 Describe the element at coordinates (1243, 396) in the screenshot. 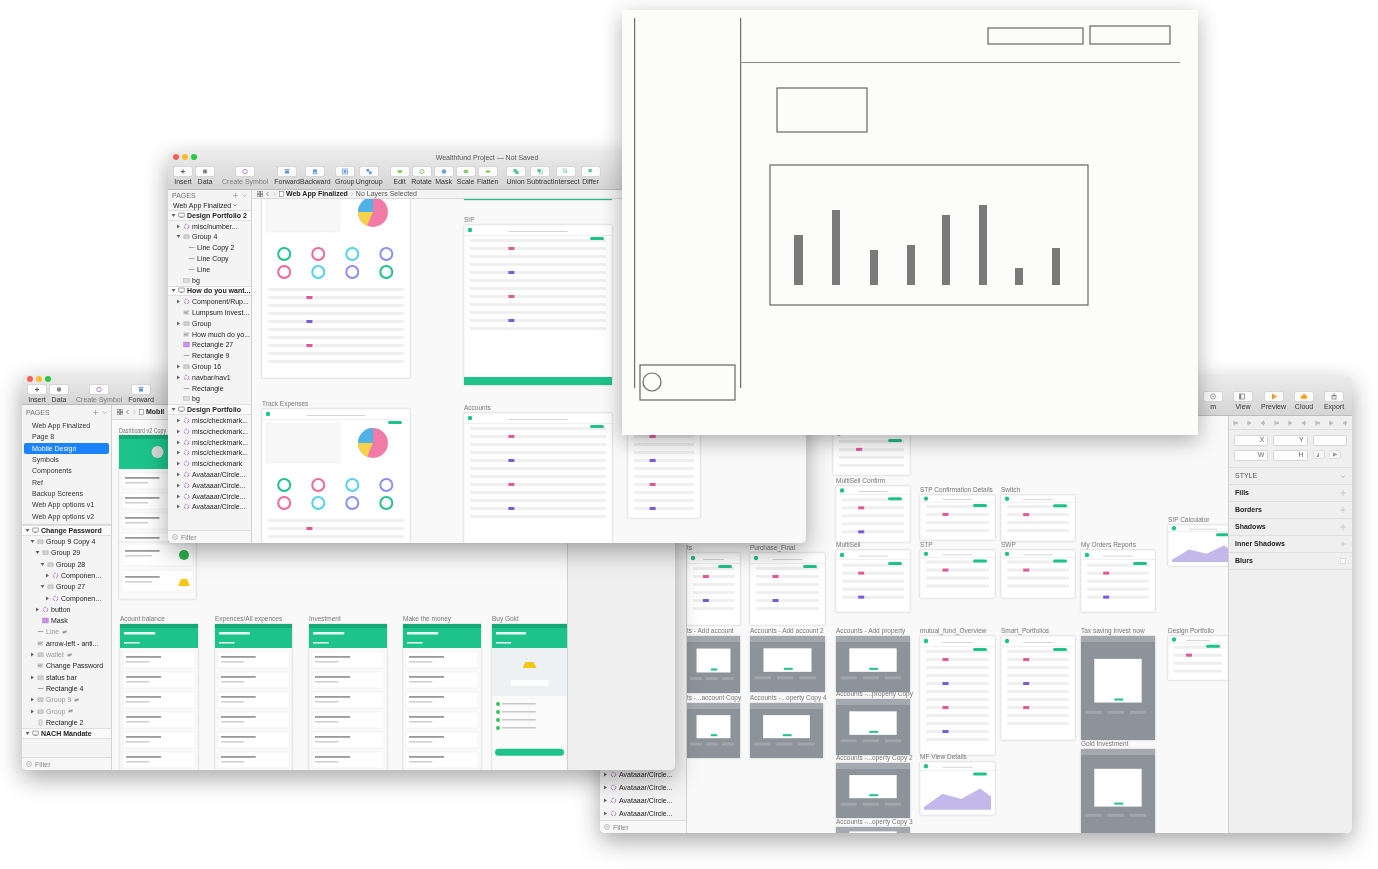

I see `layout-icon` at that location.